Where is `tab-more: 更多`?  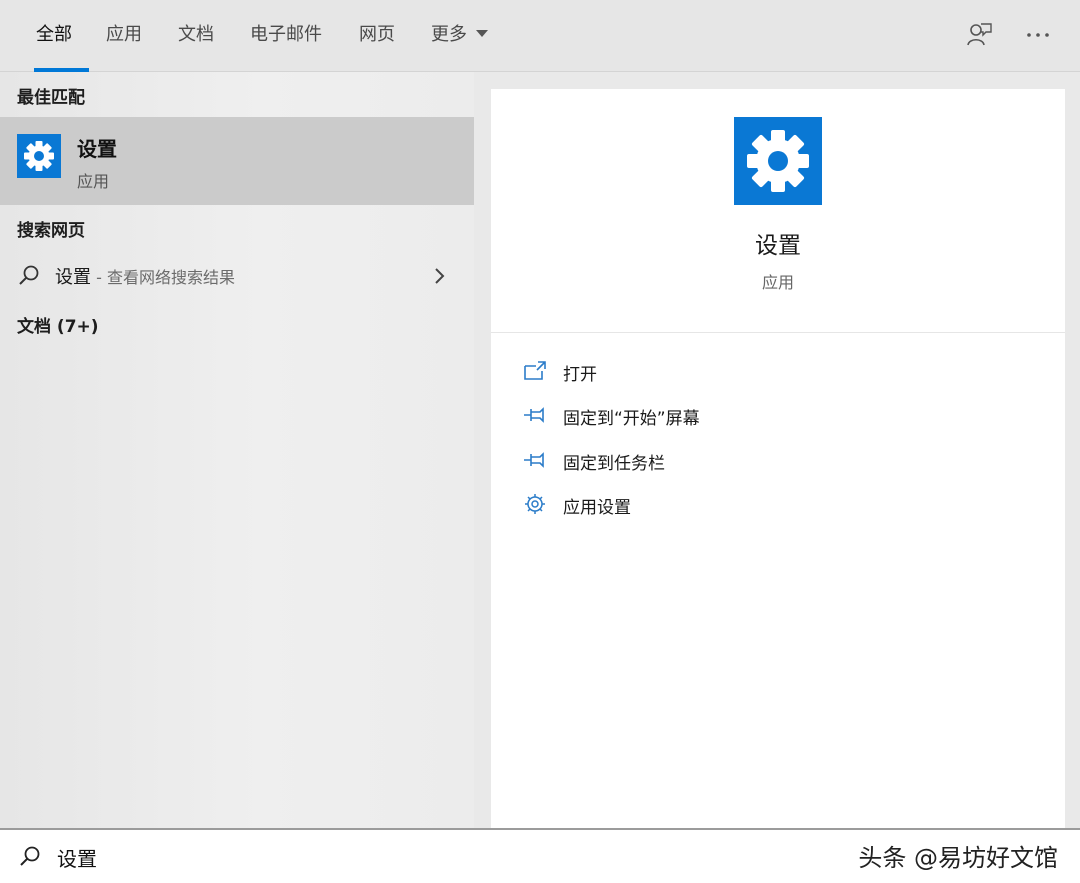
tab-more: 更多 is located at coordinates (459, 36).